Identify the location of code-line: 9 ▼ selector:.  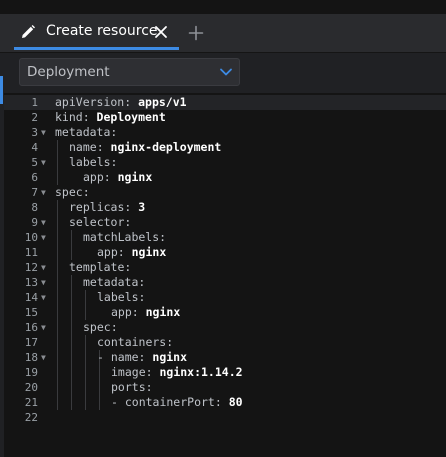
(225, 222).